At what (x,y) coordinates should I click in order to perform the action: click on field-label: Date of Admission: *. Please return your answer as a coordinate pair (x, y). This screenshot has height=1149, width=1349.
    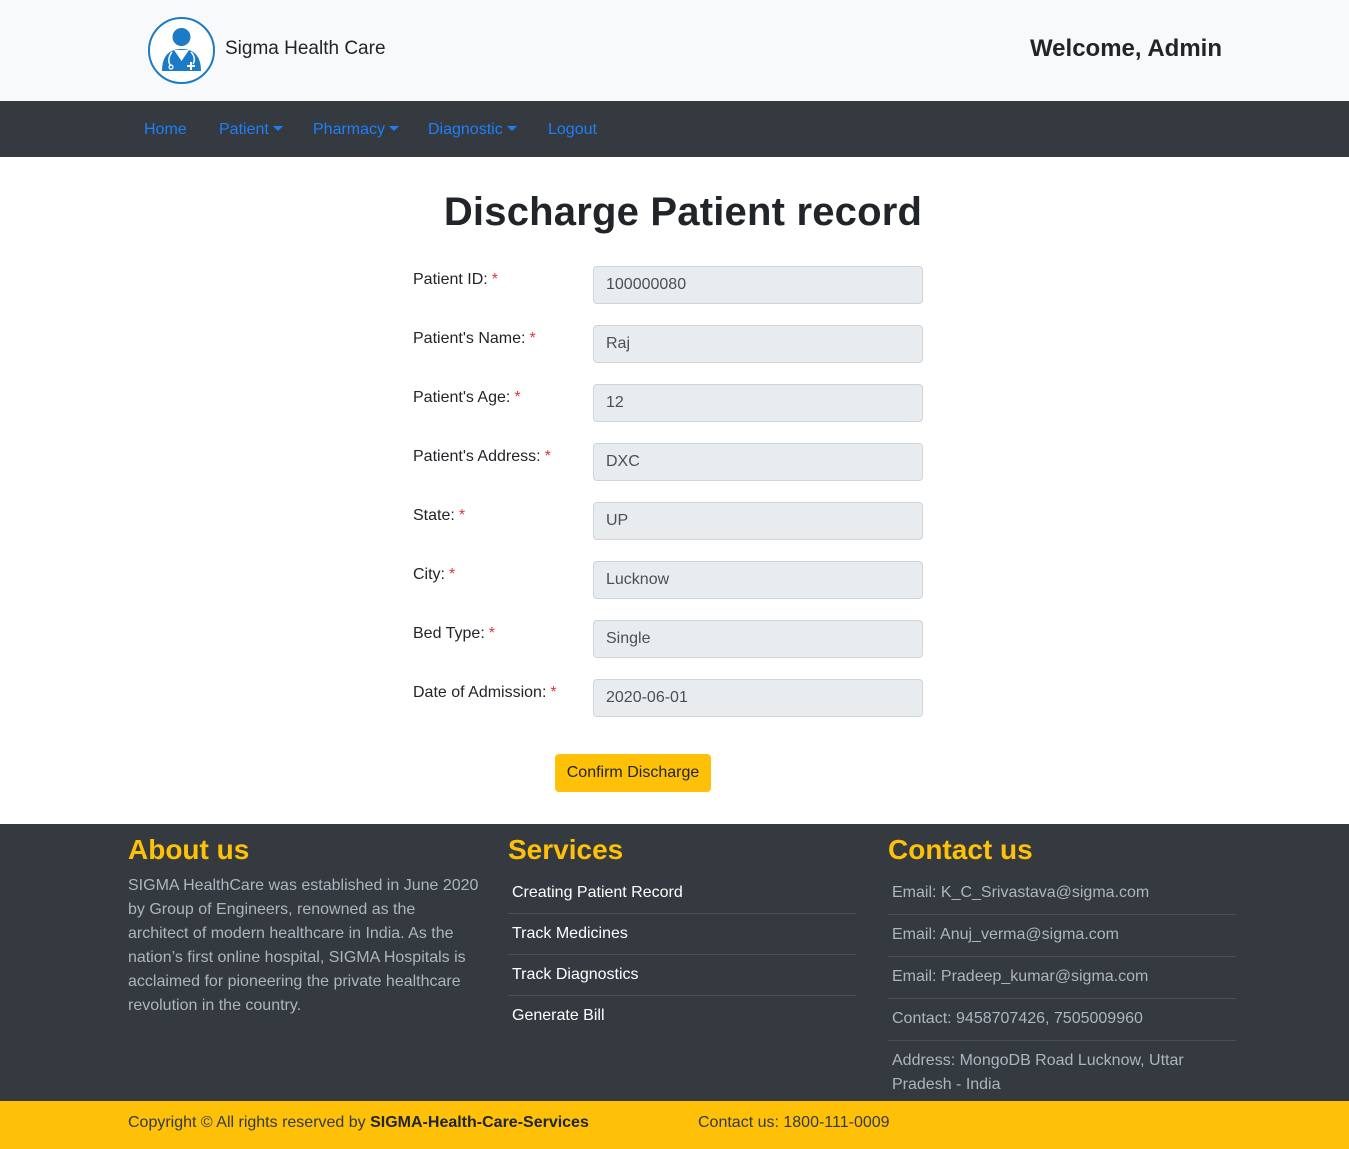
    Looking at the image, I should click on (485, 693).